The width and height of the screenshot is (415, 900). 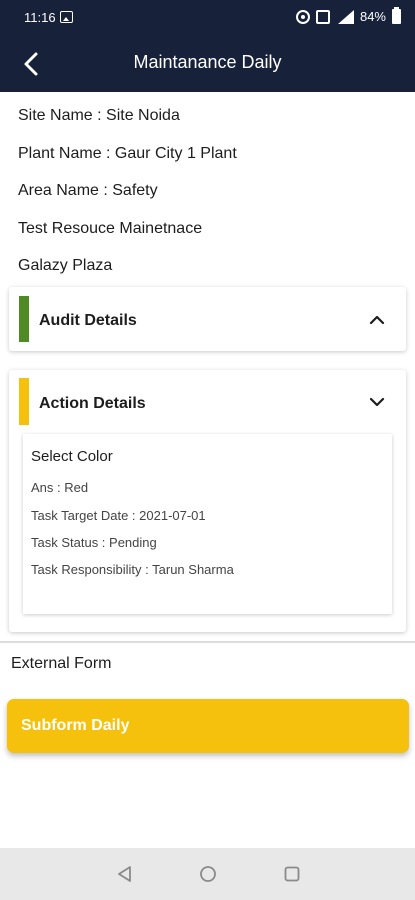 What do you see at coordinates (127, 153) in the screenshot?
I see `plant-name: Plant Name : Gaur City 1 Plant` at bounding box center [127, 153].